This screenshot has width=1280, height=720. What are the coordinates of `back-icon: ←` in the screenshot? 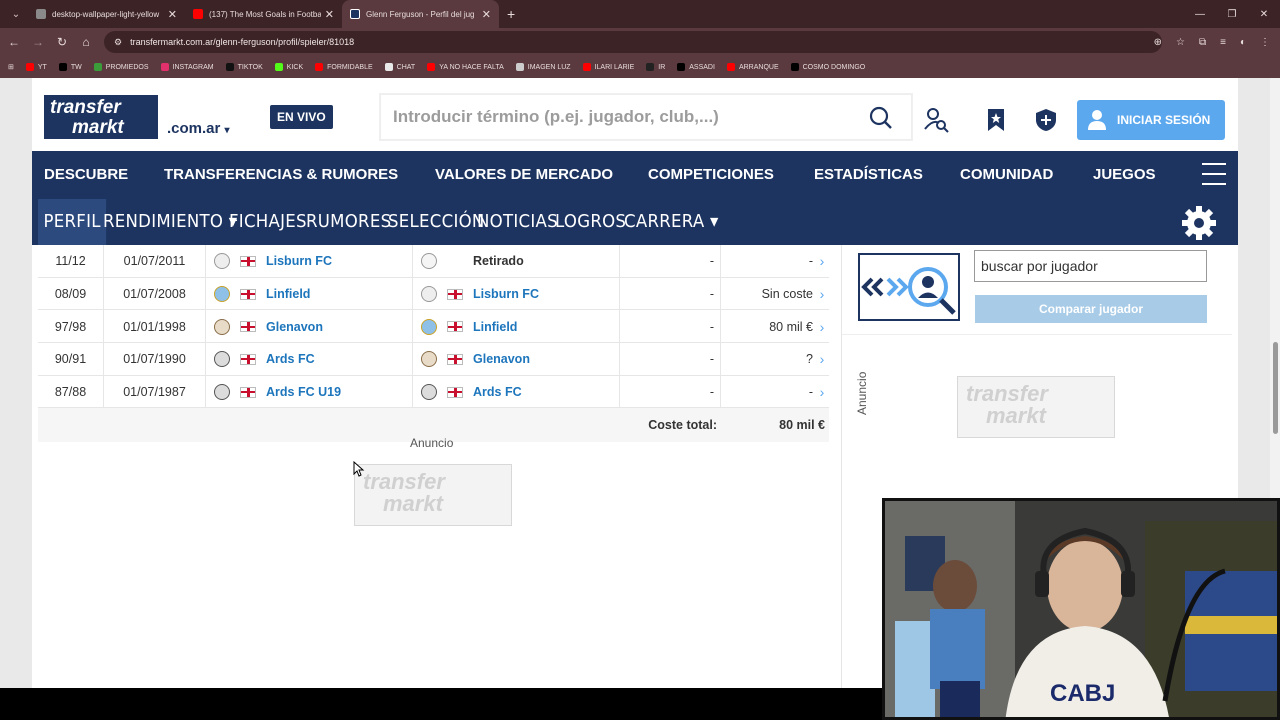 It's located at (14, 42).